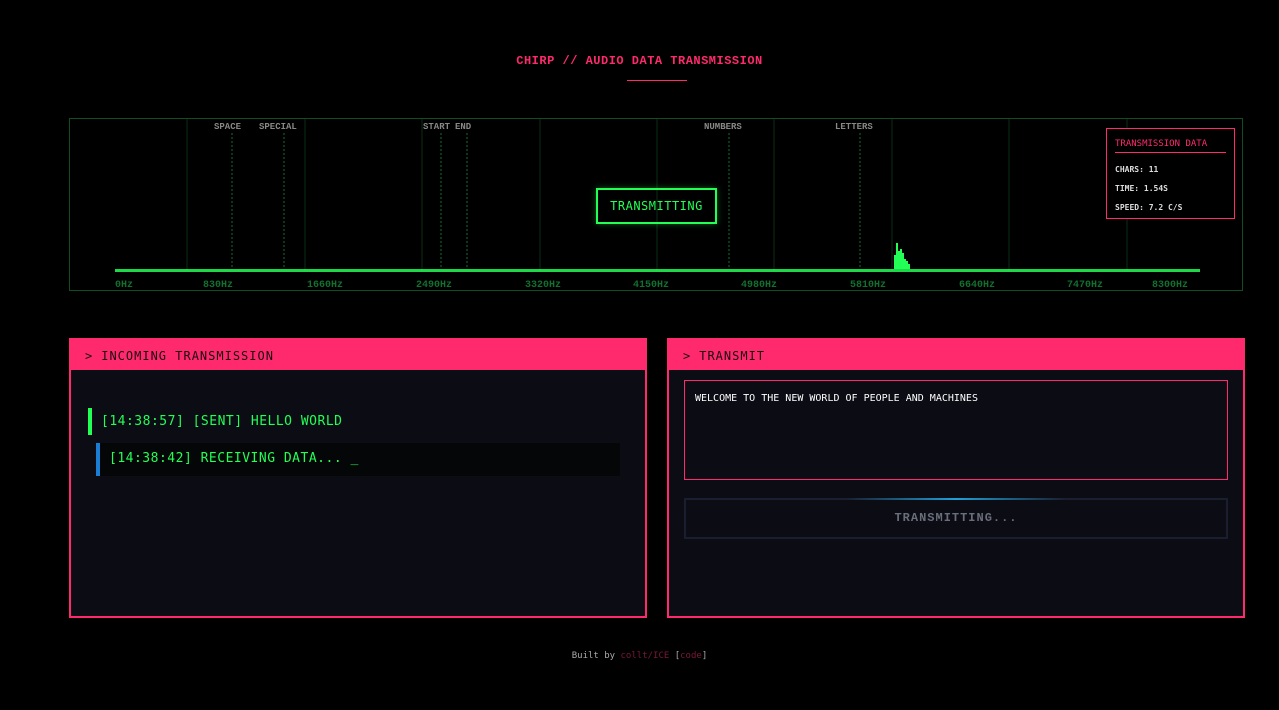 Image resolution: width=1279 pixels, height=710 pixels. Describe the element at coordinates (218, 285) in the screenshot. I see `freq-label: 830Hz` at that location.